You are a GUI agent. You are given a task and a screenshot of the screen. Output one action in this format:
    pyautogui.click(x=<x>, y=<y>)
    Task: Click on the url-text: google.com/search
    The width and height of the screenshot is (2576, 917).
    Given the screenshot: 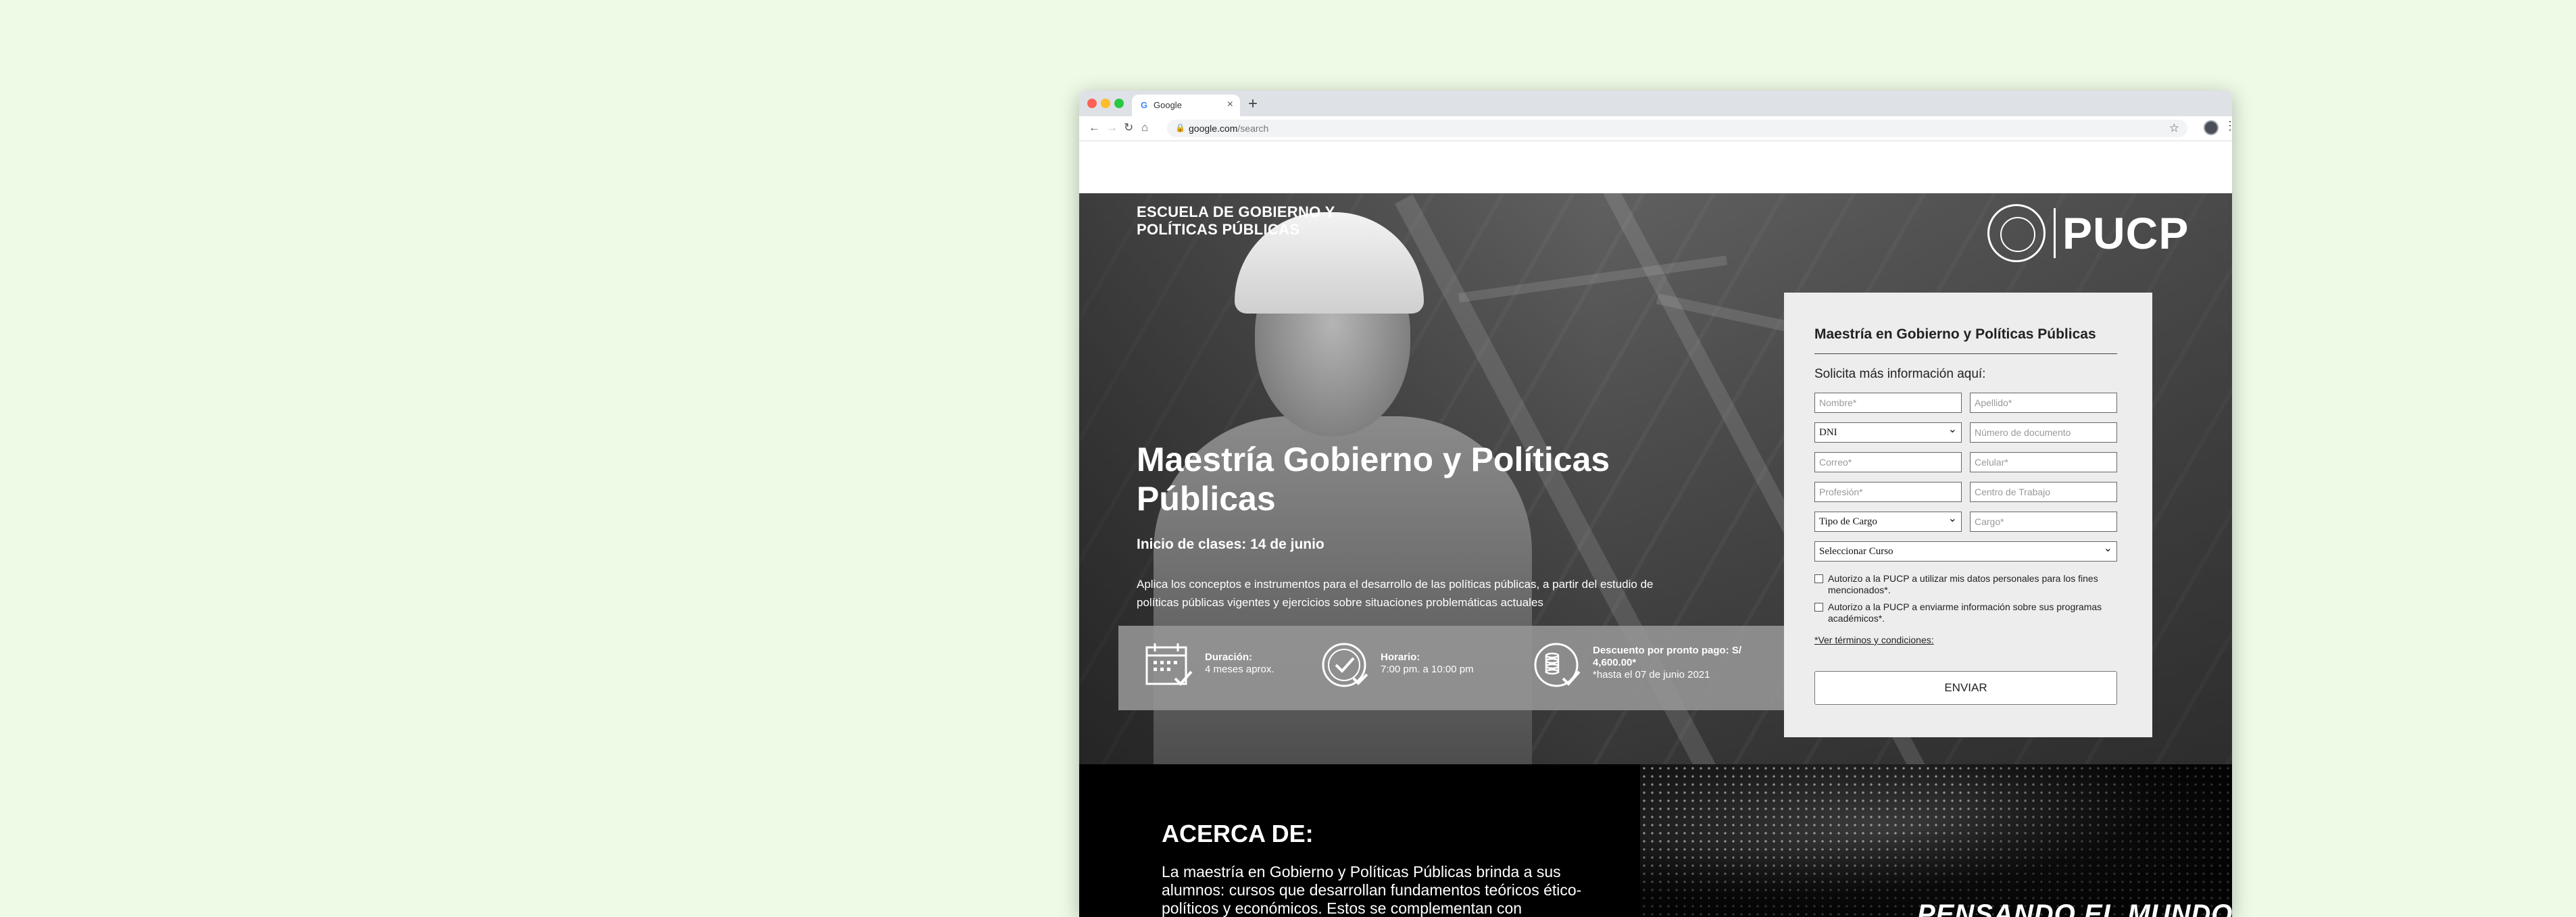 What is the action you would take?
    pyautogui.click(x=1229, y=128)
    